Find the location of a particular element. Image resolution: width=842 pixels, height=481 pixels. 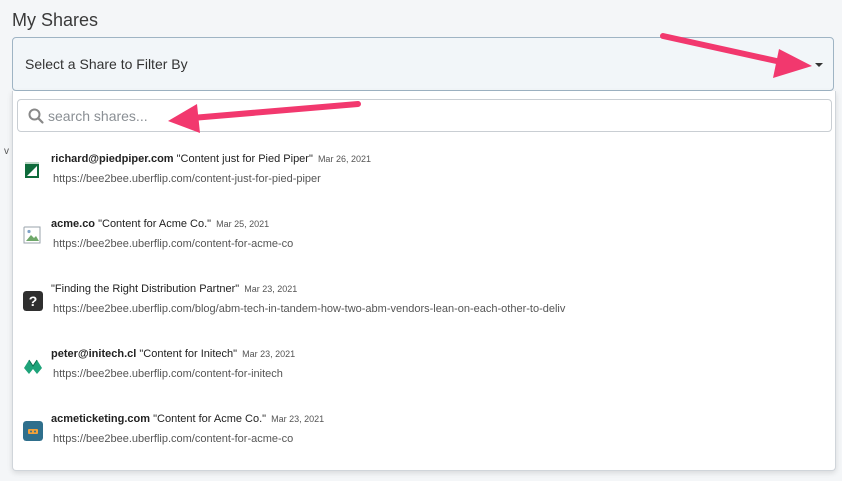

share-title: "Content for Initech" is located at coordinates (188, 354).